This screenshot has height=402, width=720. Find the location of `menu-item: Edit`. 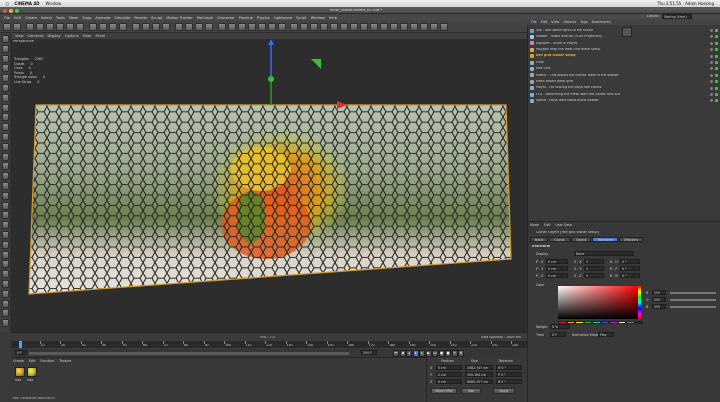

menu-item: Edit is located at coordinates (17, 18).